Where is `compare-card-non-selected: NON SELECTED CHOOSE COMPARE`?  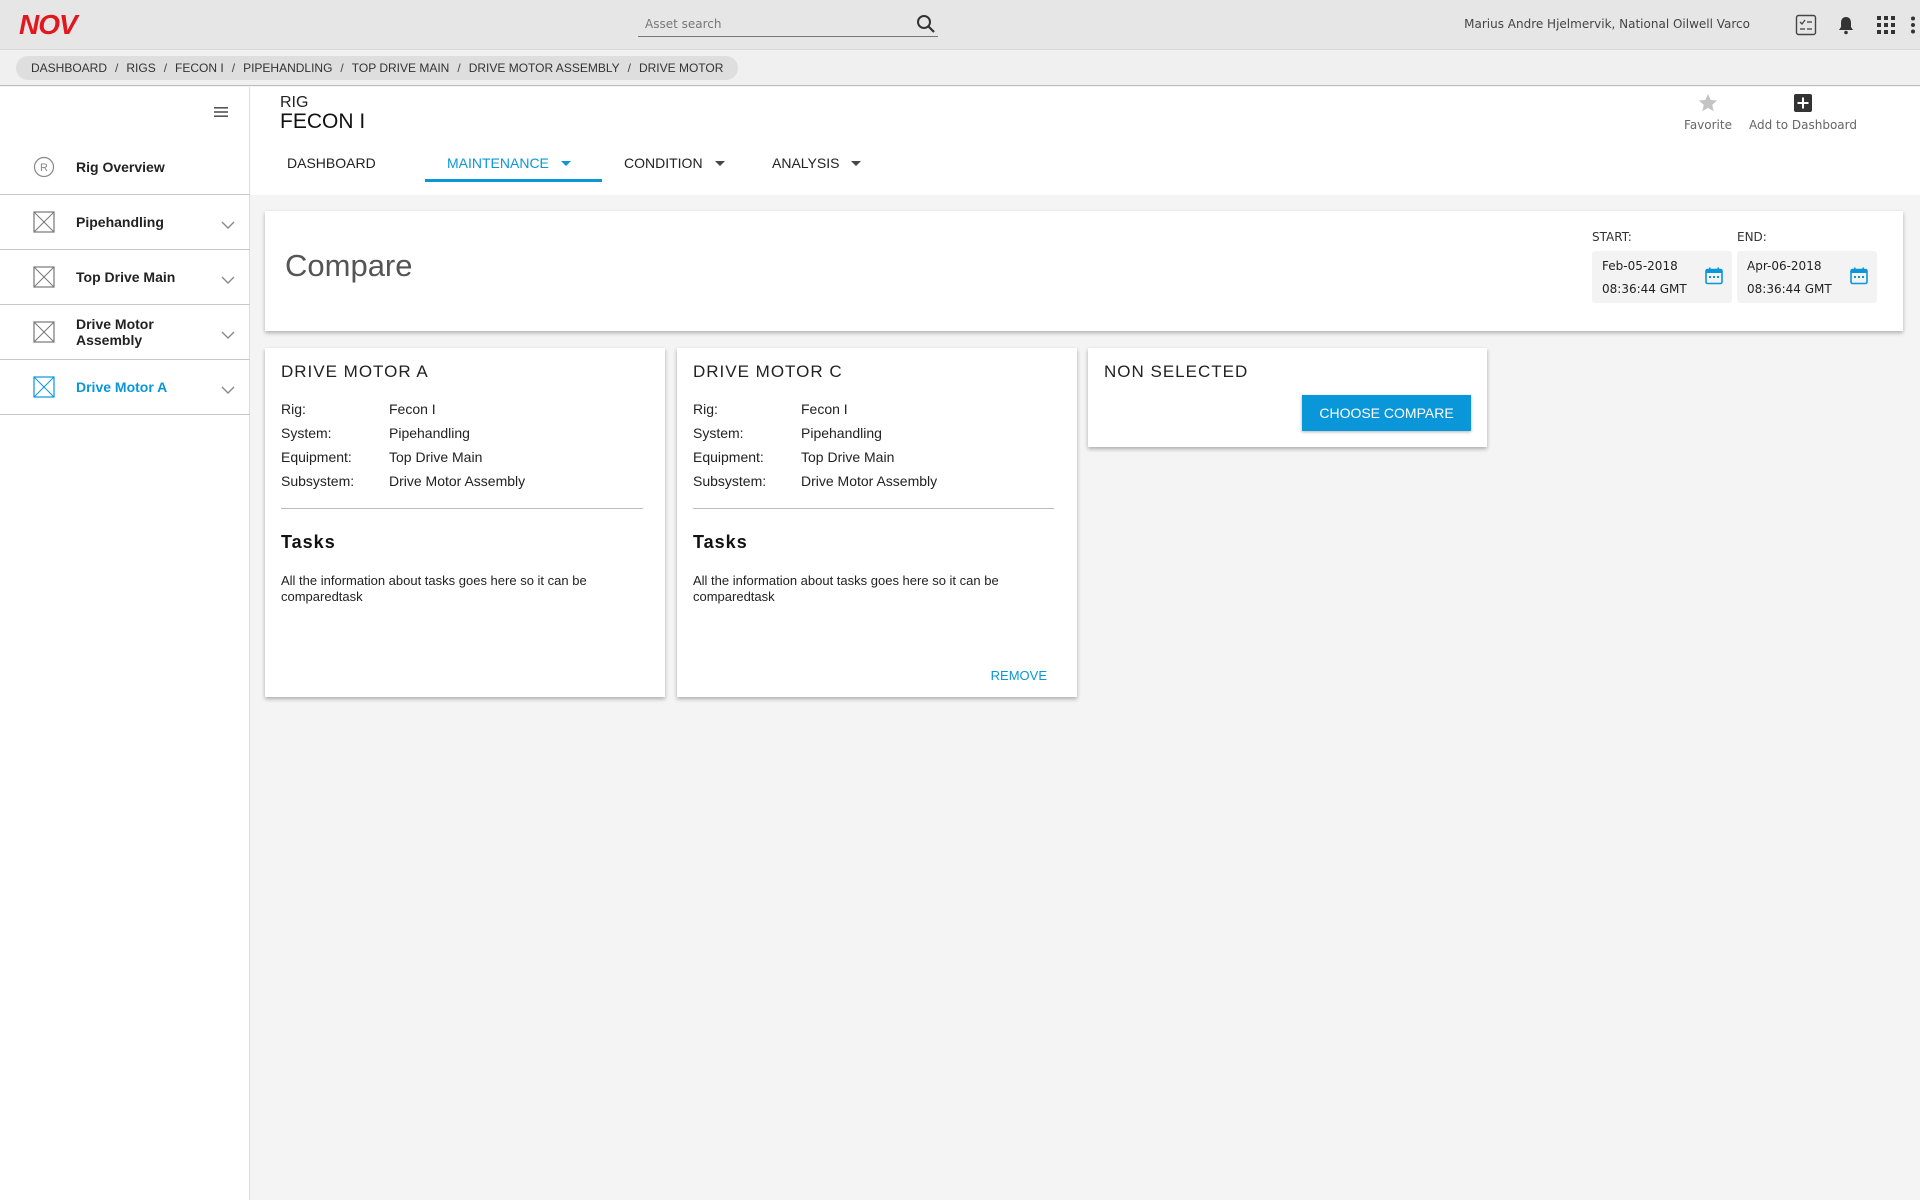 compare-card-non-selected: NON SELECTED CHOOSE COMPARE is located at coordinates (1287, 397).